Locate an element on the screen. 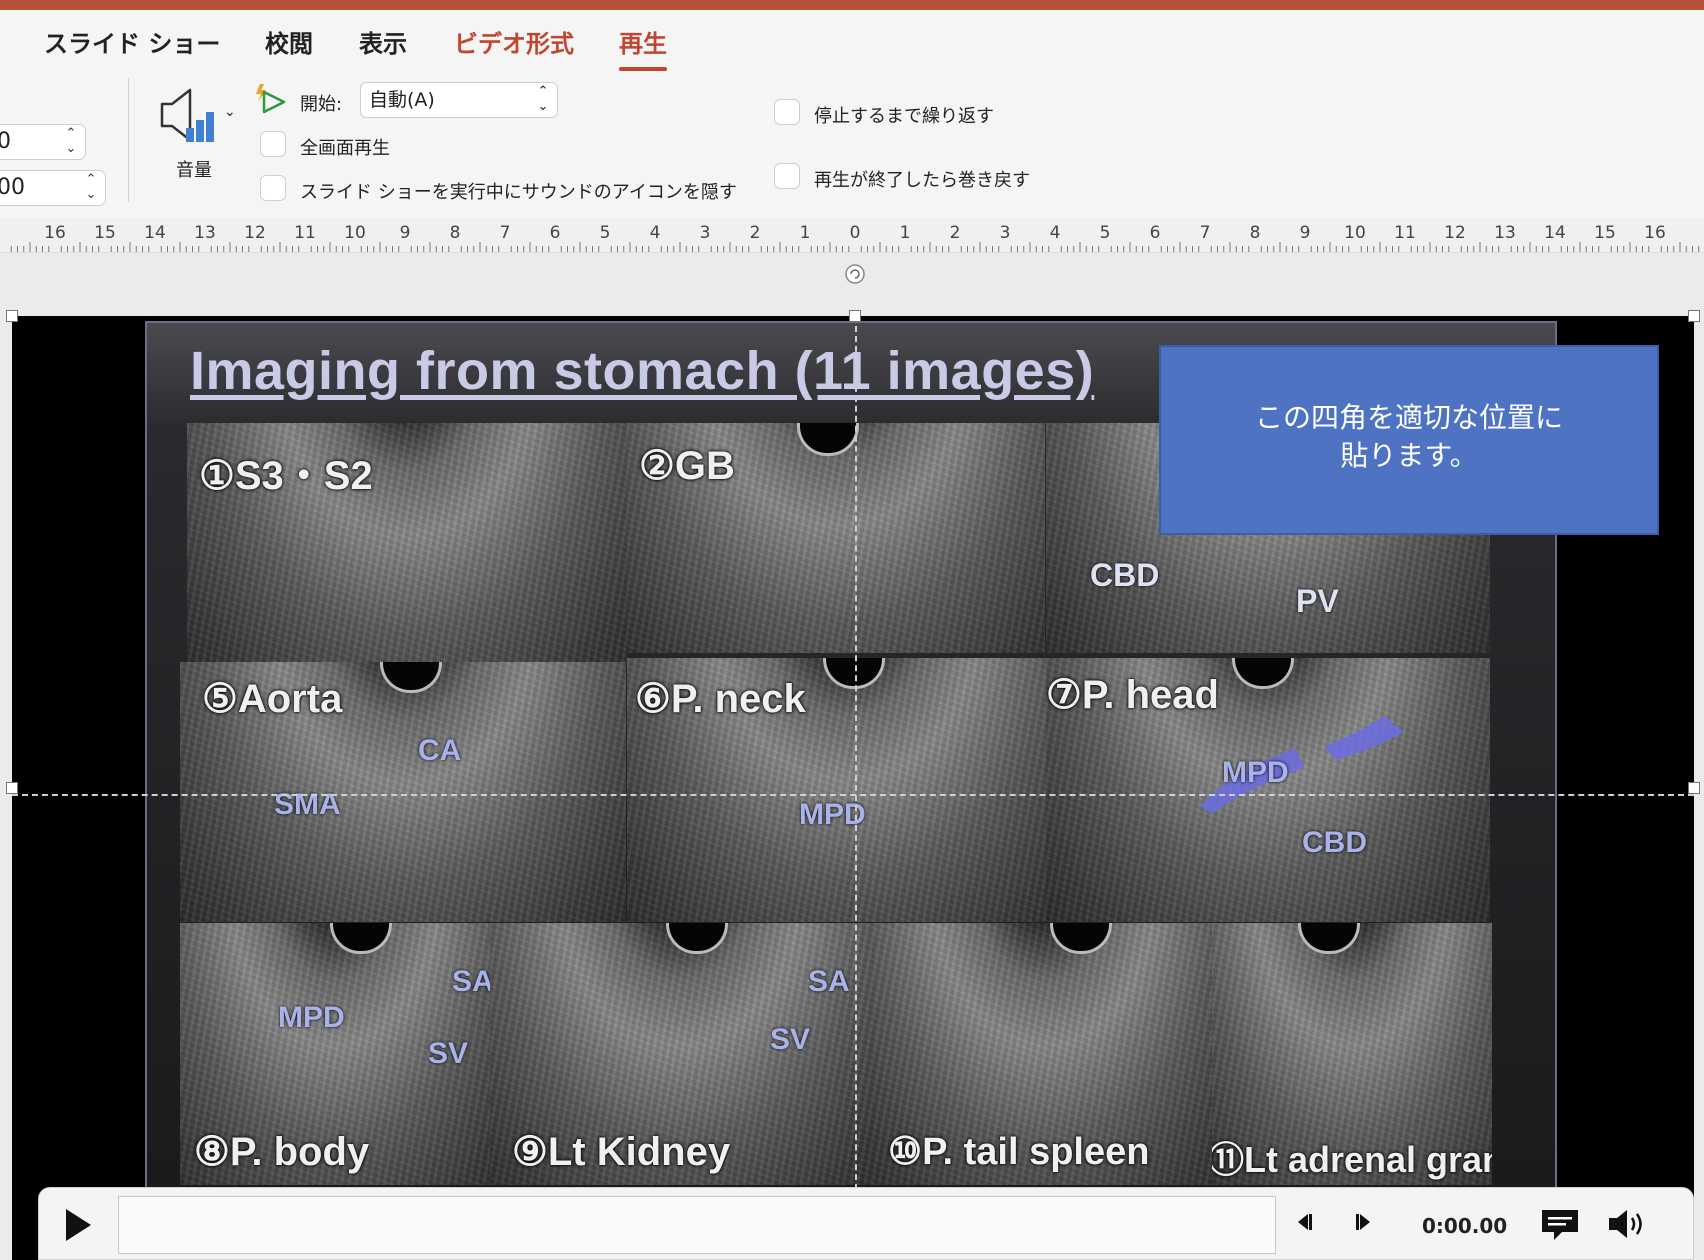 The height and width of the screenshot is (1260, 1704). rewind-label: 再生が終了したら巻き戻す is located at coordinates (922, 180).